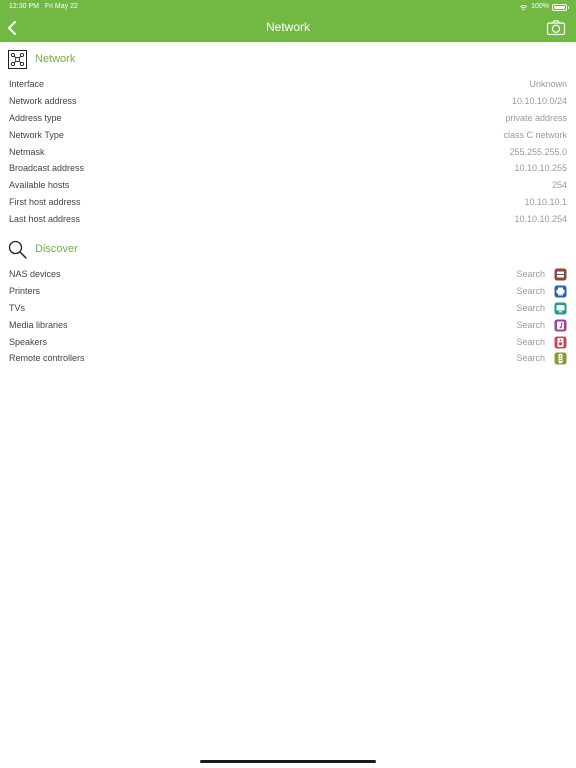  I want to click on discover-label: Media libraries, so click(38, 324).